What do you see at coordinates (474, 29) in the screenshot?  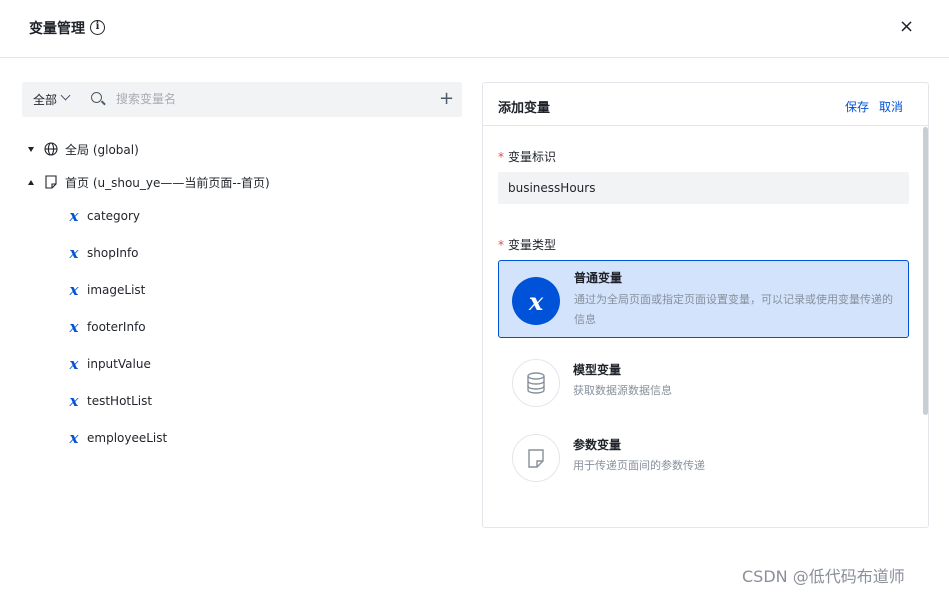 I see `dialog-header: 变量管理 i ×` at bounding box center [474, 29].